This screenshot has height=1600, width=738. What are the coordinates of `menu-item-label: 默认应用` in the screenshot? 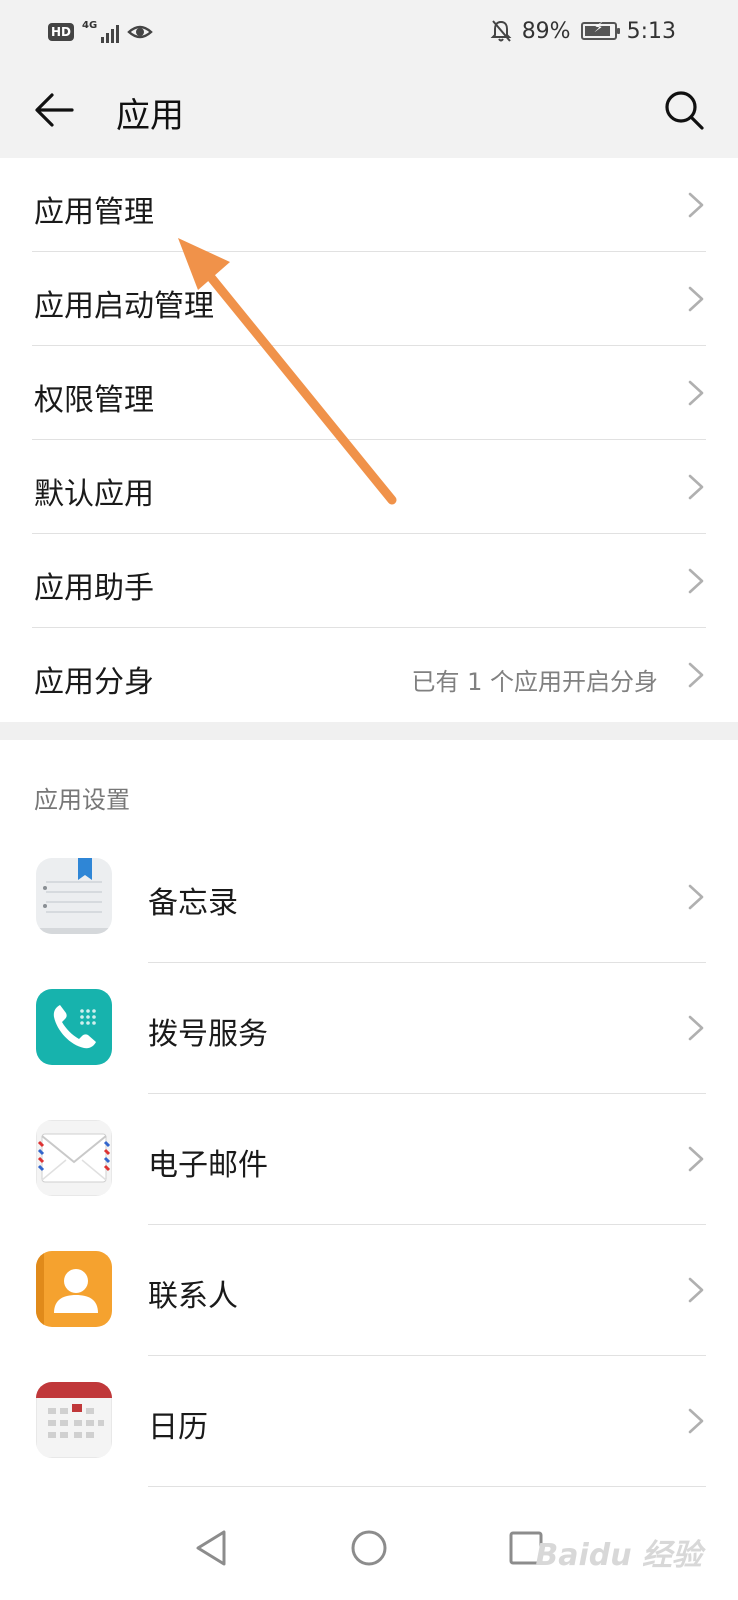 It's located at (94, 494).